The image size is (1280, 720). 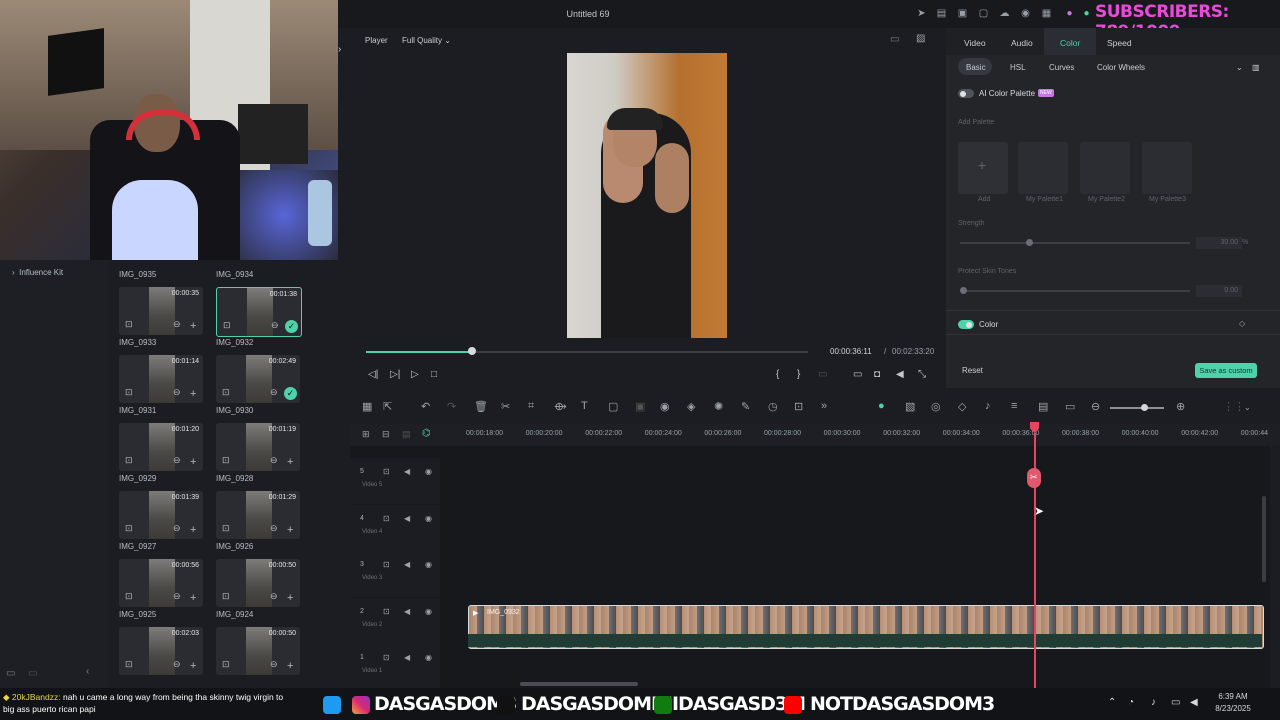 I want to click on vertical-scrollbar, so click(x=1264, y=539).